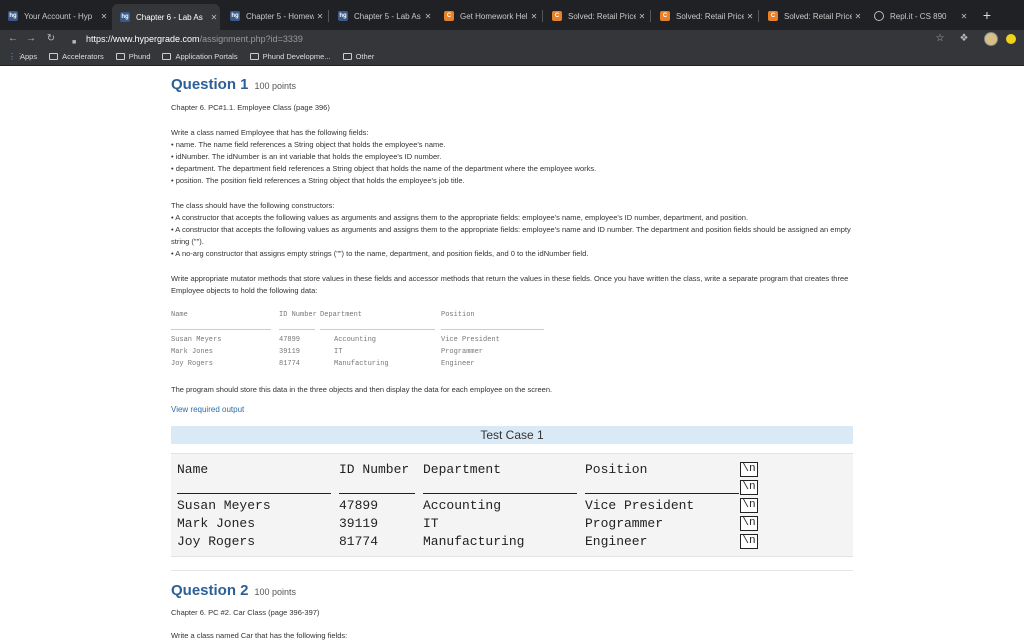 Image resolution: width=1024 pixels, height=640 pixels. What do you see at coordinates (494, 16) in the screenshot?
I see `tab-title: Get Homework Help` at bounding box center [494, 16].